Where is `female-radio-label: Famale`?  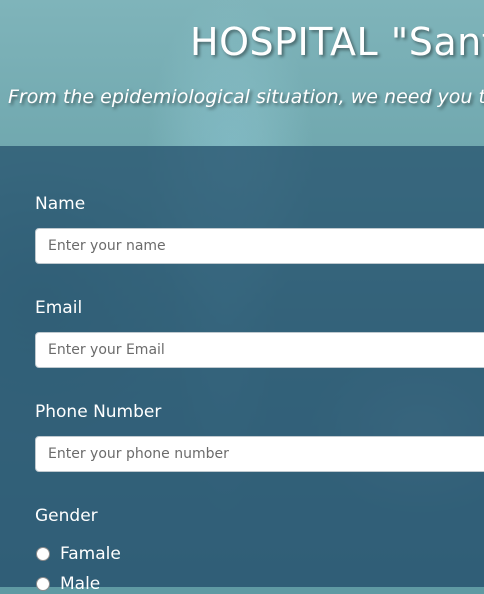 female-radio-label: Famale is located at coordinates (90, 554).